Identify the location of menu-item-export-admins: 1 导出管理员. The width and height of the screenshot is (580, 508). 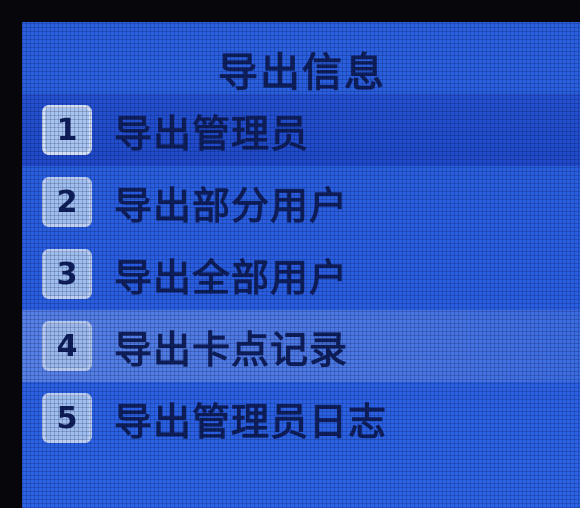
(301, 130).